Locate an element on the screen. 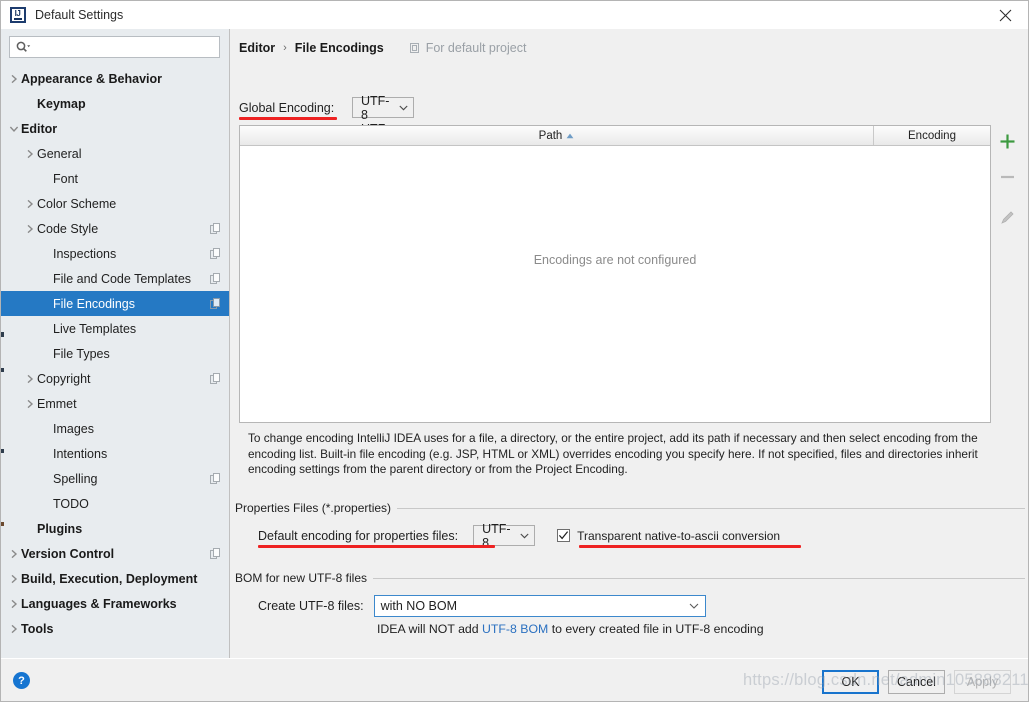 This screenshot has height=702, width=1029. cancel-button: Cancel is located at coordinates (916, 682).